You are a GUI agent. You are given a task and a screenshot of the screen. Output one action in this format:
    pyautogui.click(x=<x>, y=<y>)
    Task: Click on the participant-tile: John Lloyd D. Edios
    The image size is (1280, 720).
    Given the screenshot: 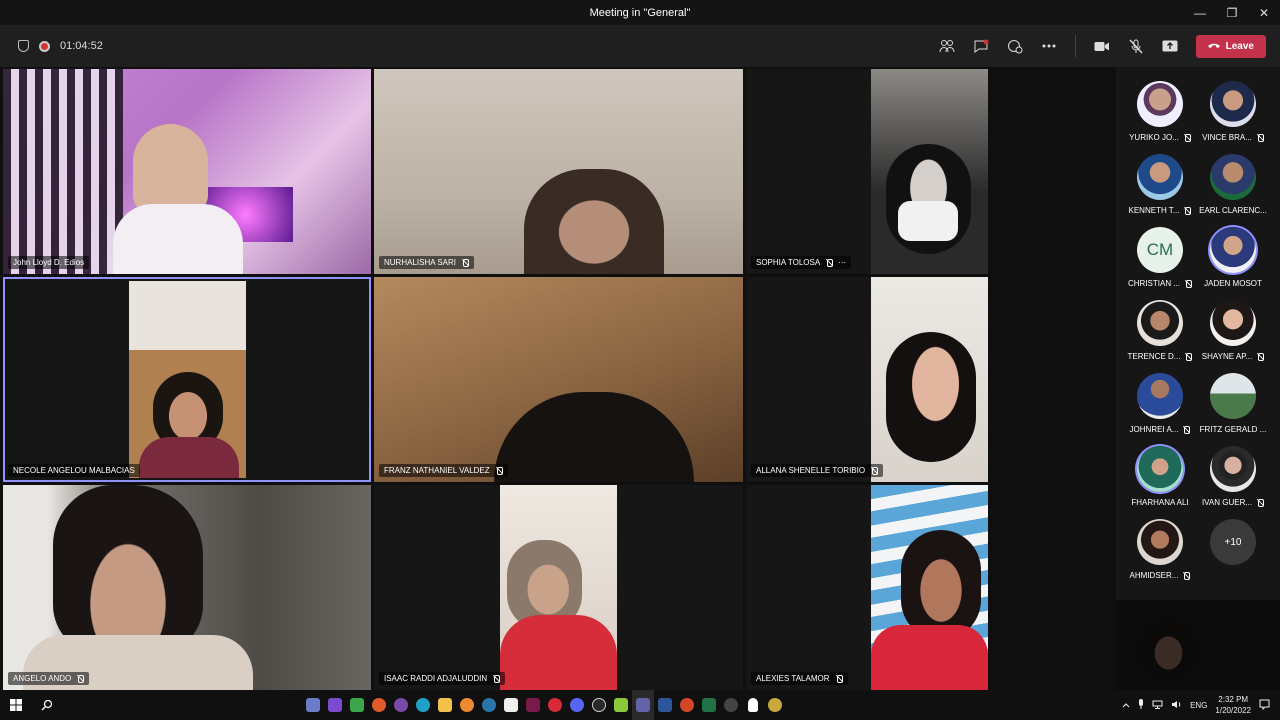 What is the action you would take?
    pyautogui.click(x=187, y=171)
    